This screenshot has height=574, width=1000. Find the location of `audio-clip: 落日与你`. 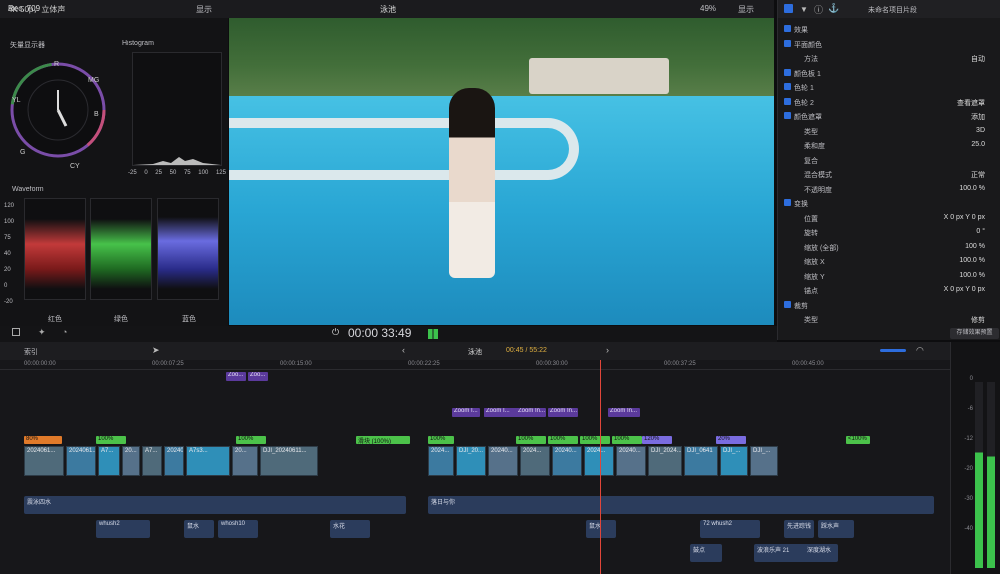

audio-clip: 落日与你 is located at coordinates (681, 505).